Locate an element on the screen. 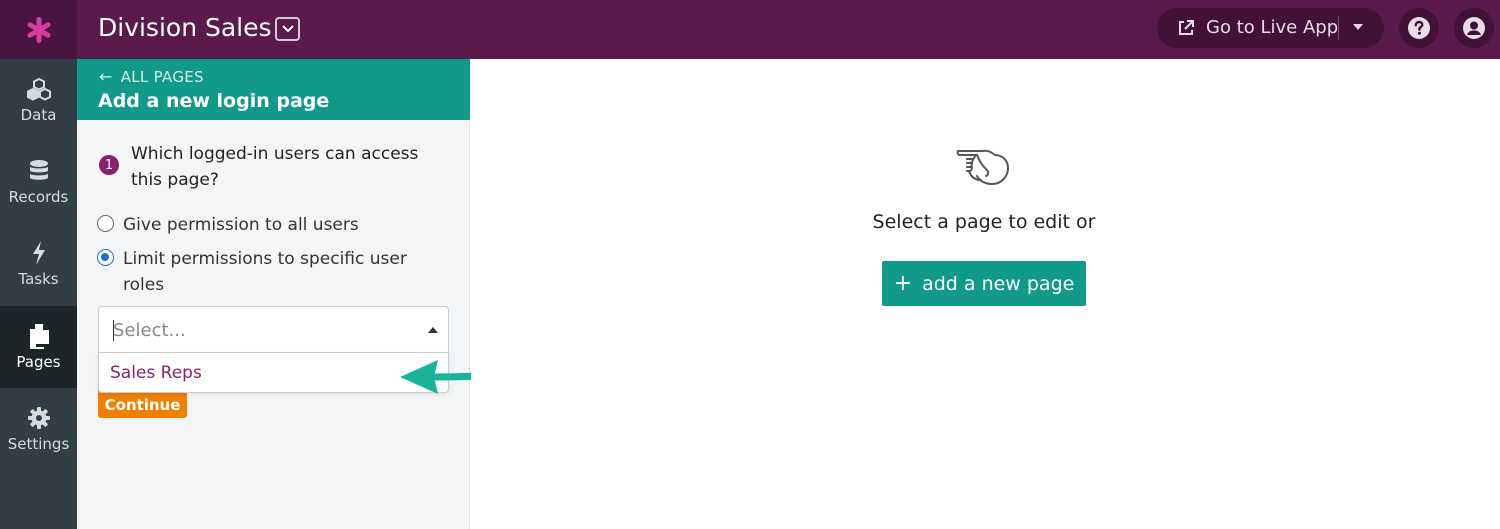 This screenshot has height=529, width=1500. nav-item-records: Records is located at coordinates (38, 182).